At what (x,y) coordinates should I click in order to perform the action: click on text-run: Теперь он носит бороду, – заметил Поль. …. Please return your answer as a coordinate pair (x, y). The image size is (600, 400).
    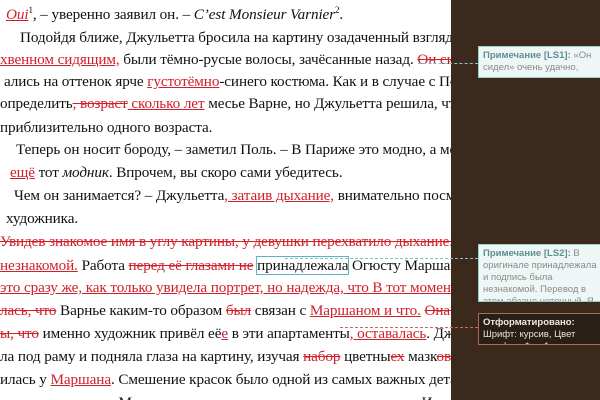
    Looking at the image, I should click on (233, 149).